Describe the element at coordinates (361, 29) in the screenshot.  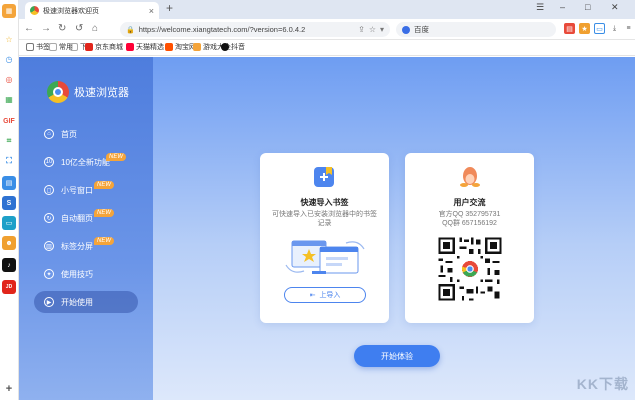
I see `share-icon: ⇪` at that location.